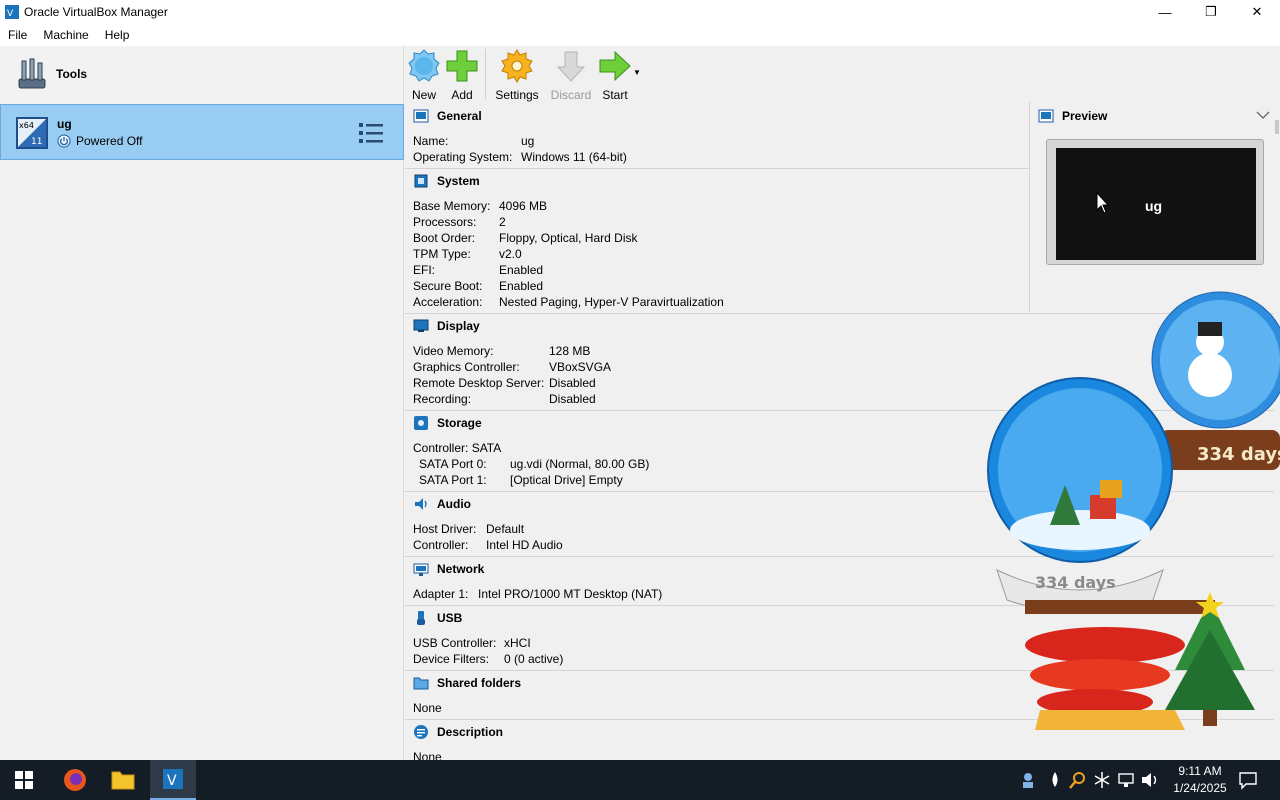 This screenshot has height=800, width=1280. What do you see at coordinates (1154, 206) in the screenshot?
I see `preview-vm-name: ug` at bounding box center [1154, 206].